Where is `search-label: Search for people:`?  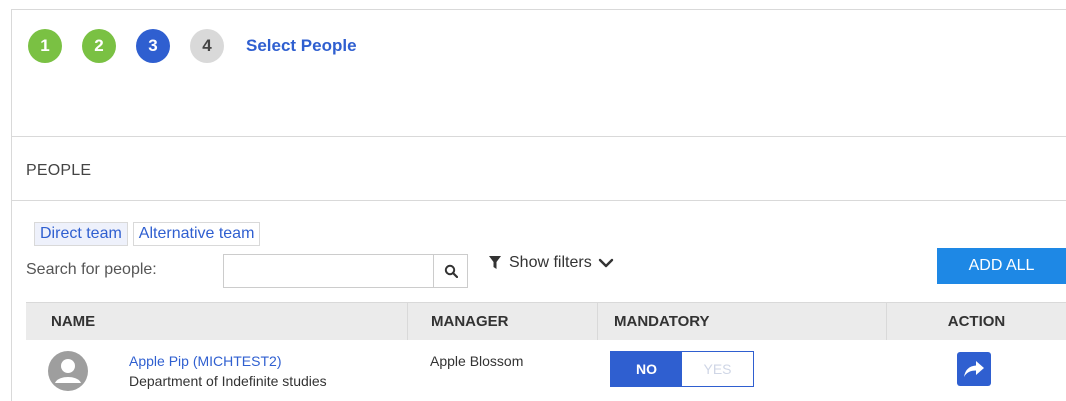
search-label: Search for people: is located at coordinates (91, 269).